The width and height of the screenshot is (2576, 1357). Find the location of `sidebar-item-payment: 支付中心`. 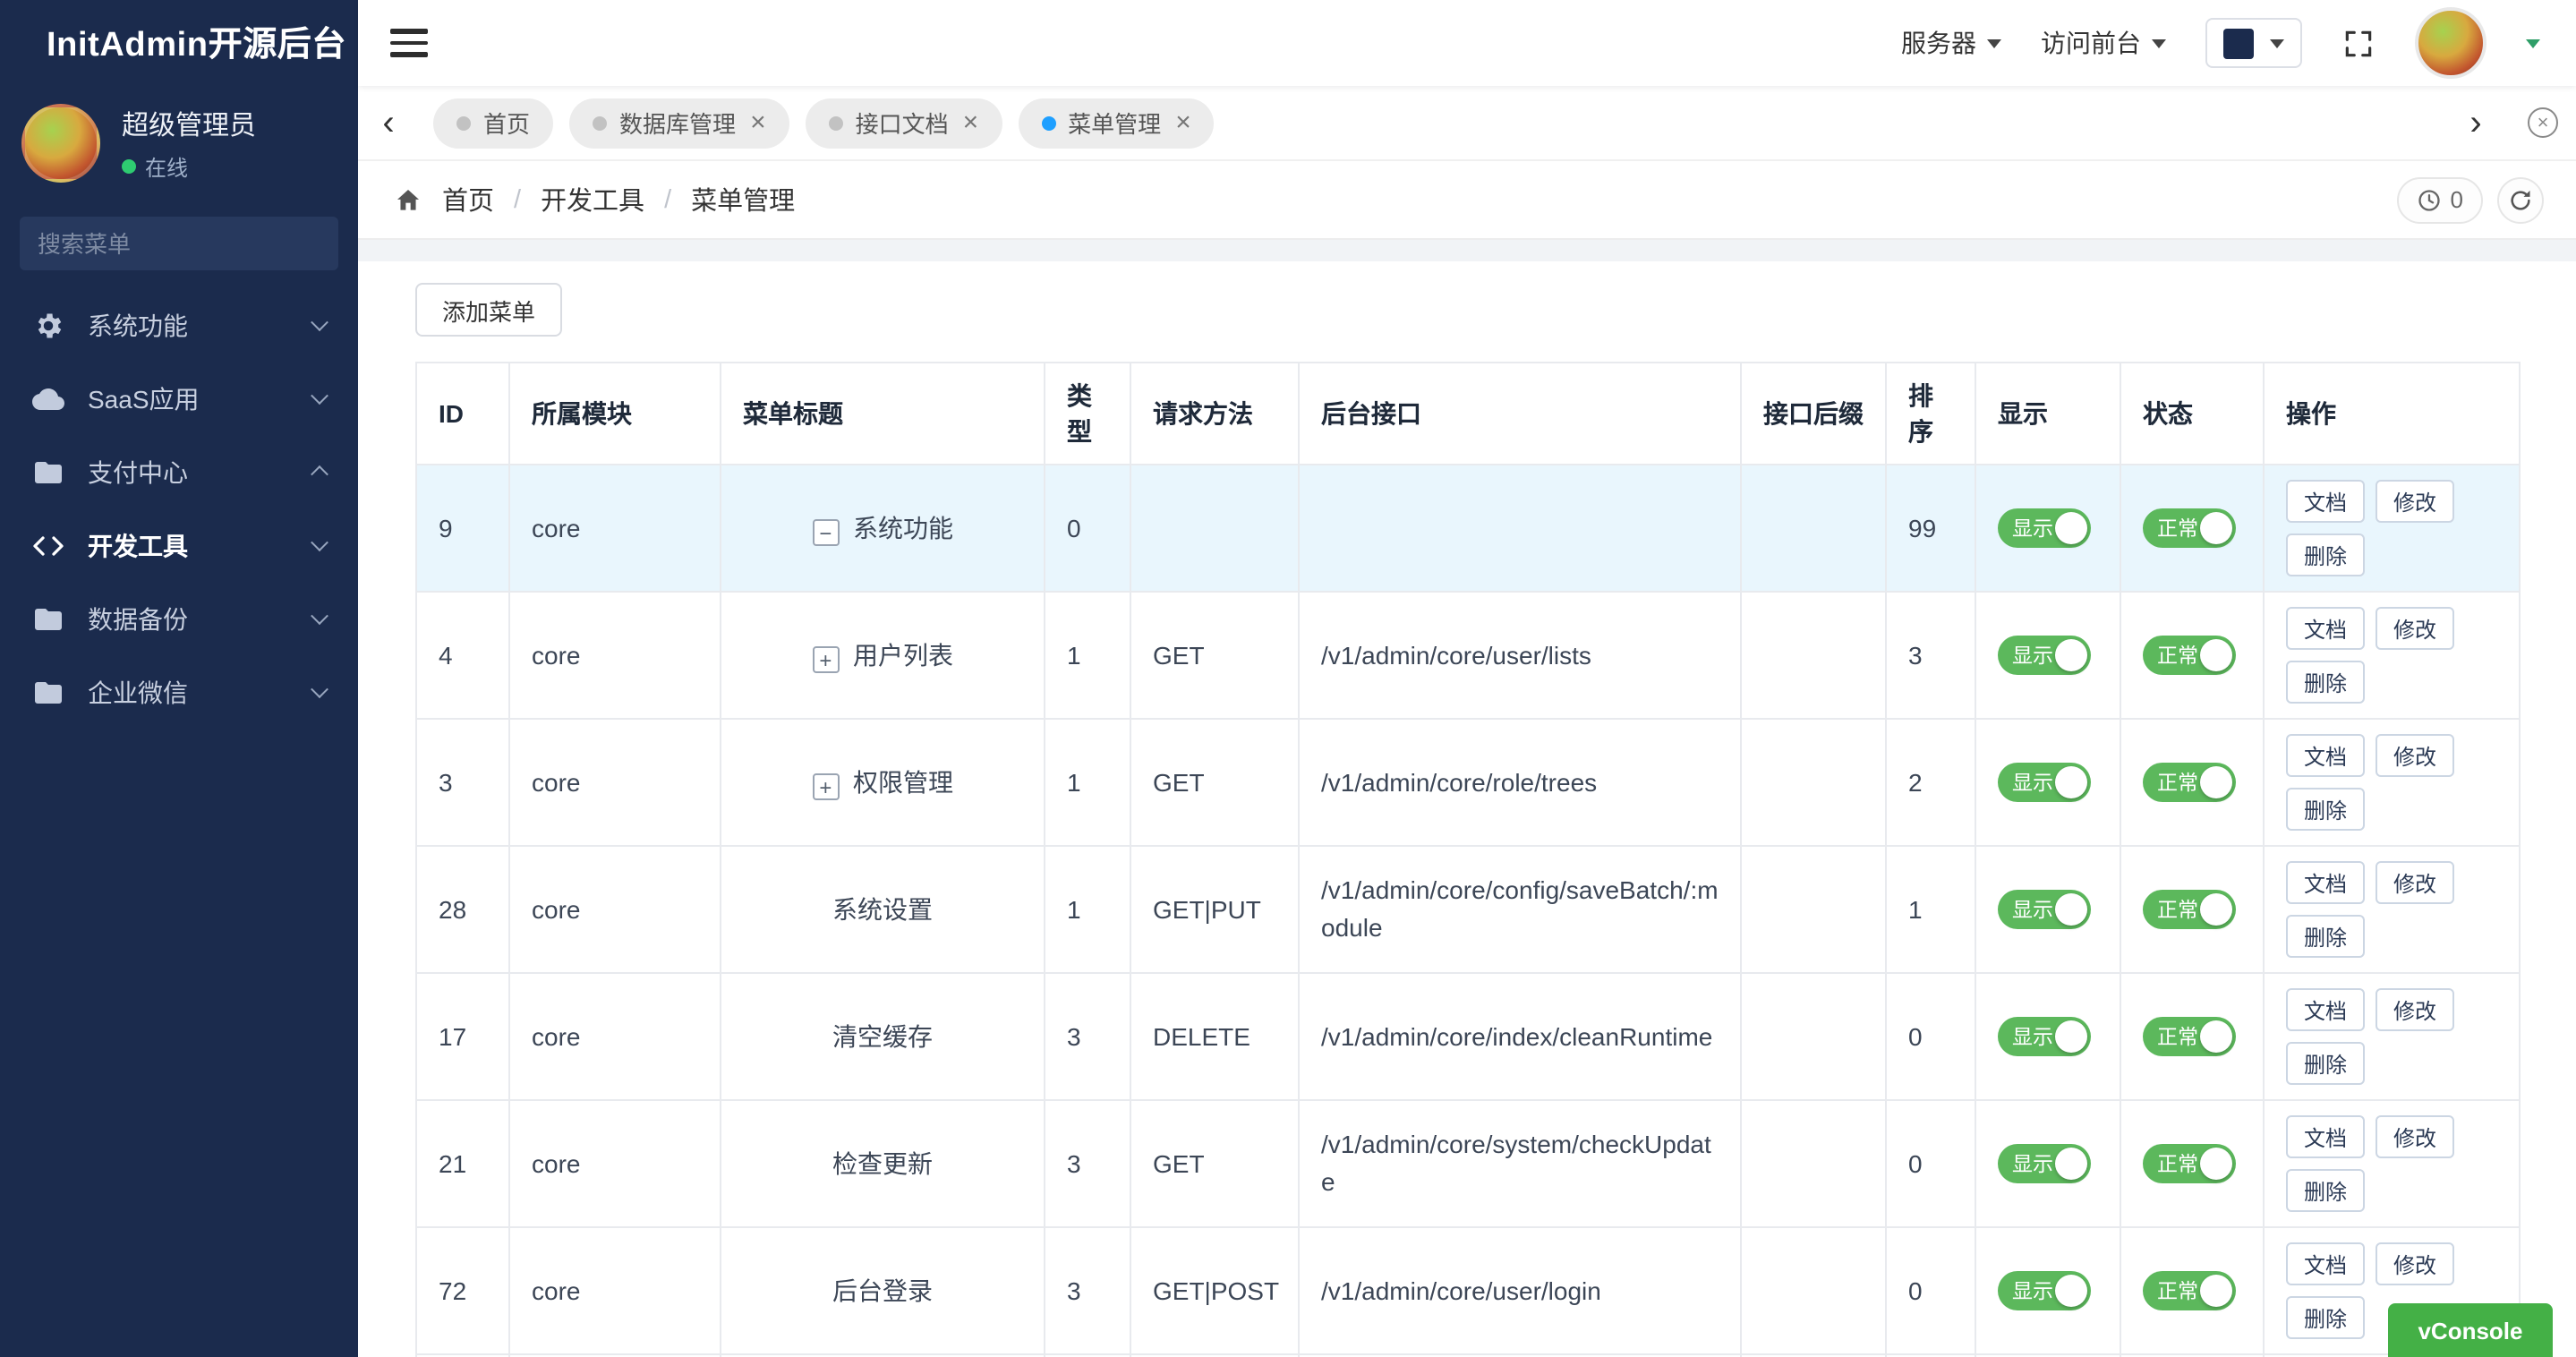

sidebar-item-payment: 支付中心 is located at coordinates (179, 471).